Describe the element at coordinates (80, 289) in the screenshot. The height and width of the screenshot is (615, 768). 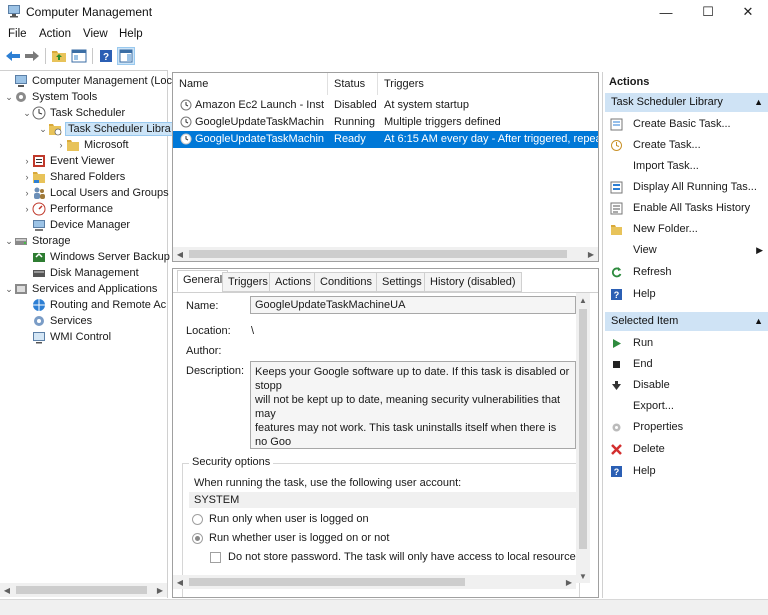
I see `tree-item-services-applications: ⌄ Services and Applications` at that location.